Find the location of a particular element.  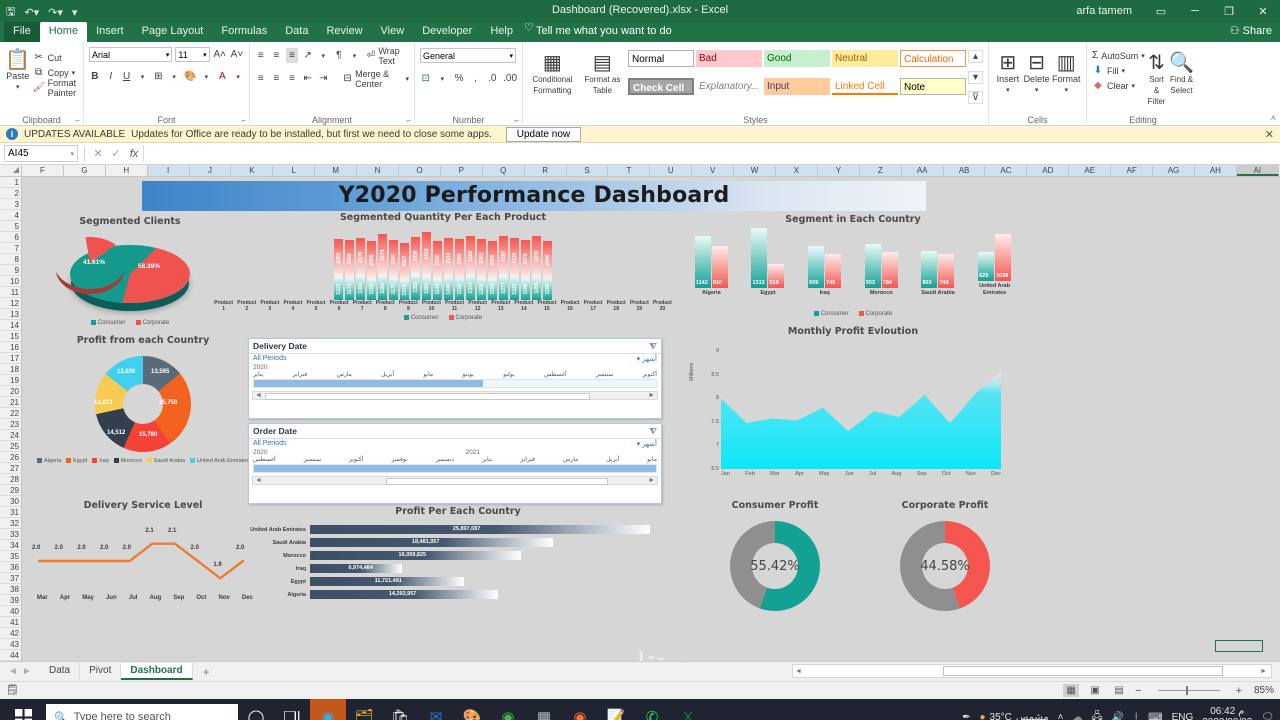

row-header-26: 26 is located at coordinates (10, 457).